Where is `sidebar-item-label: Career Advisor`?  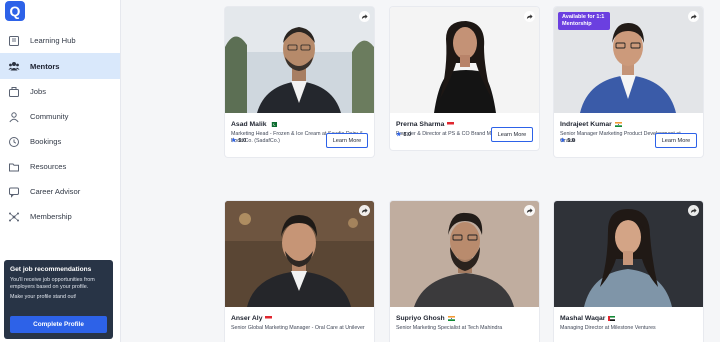 sidebar-item-label: Career Advisor is located at coordinates (55, 191).